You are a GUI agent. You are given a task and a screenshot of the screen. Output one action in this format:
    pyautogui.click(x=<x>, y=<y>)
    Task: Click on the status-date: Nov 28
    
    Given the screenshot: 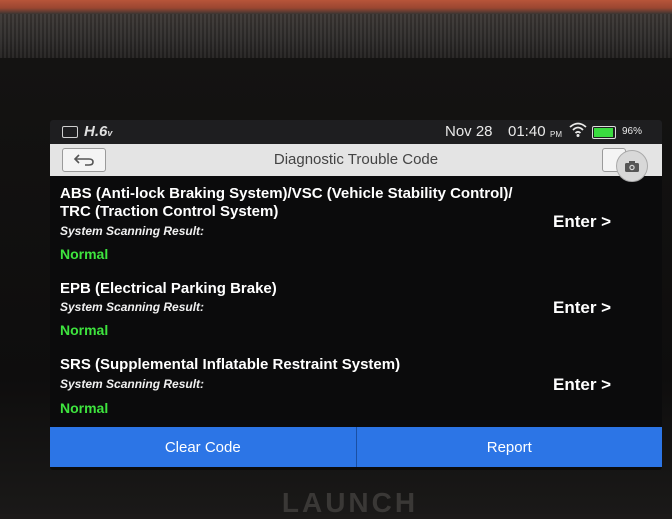 What is the action you would take?
    pyautogui.click(x=469, y=131)
    